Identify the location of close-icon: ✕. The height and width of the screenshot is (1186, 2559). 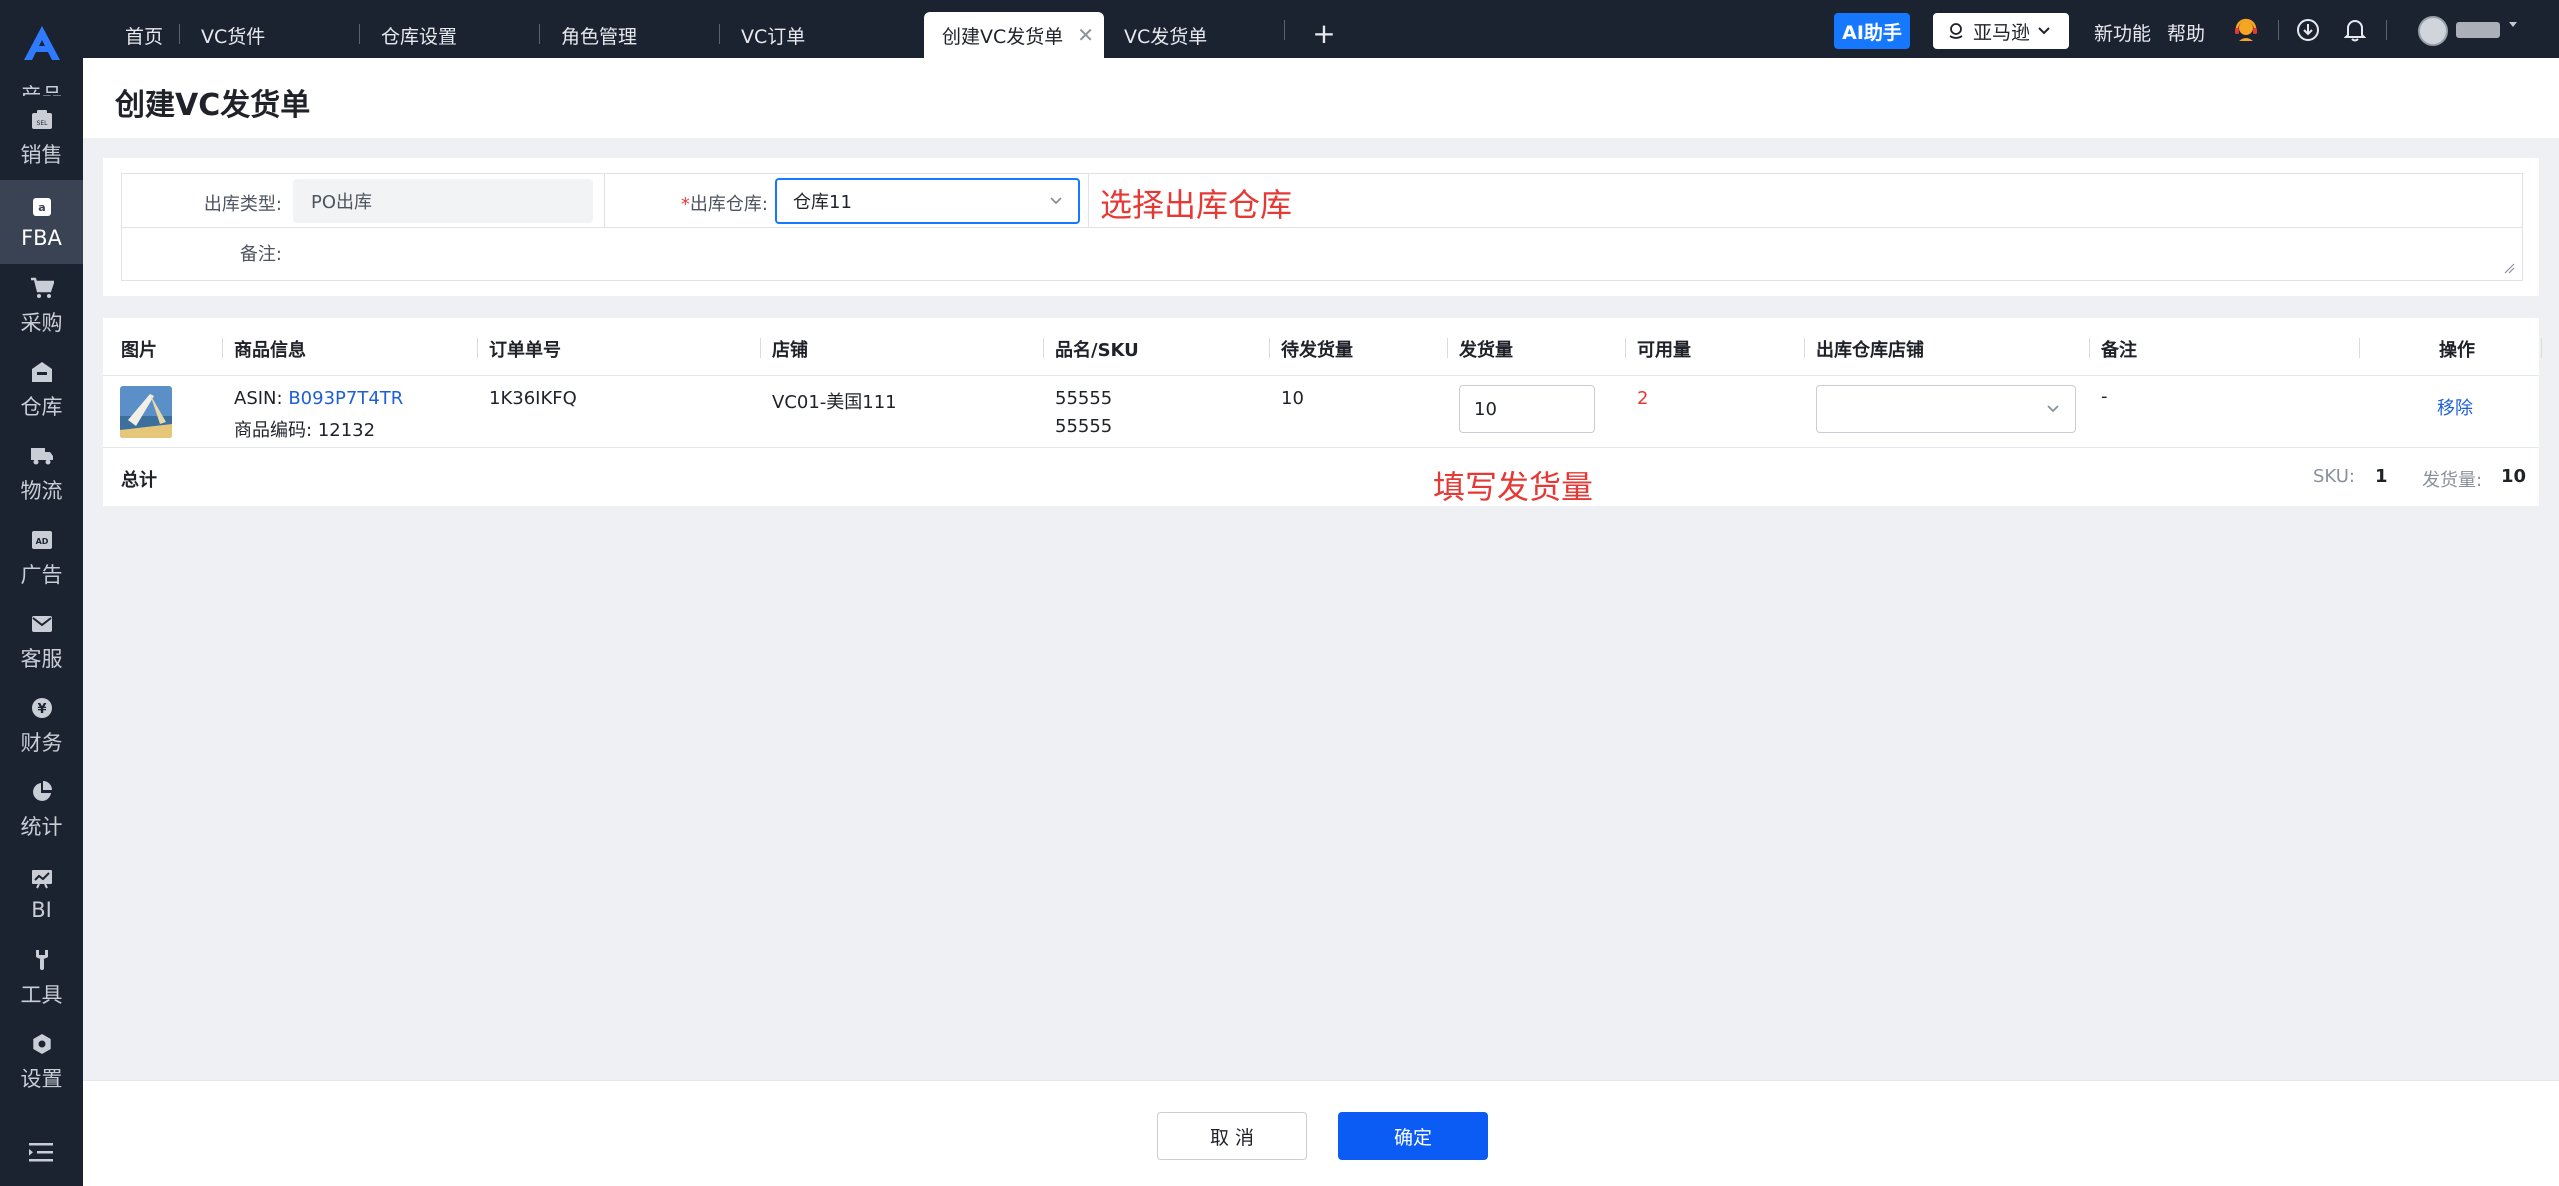
(1085, 35).